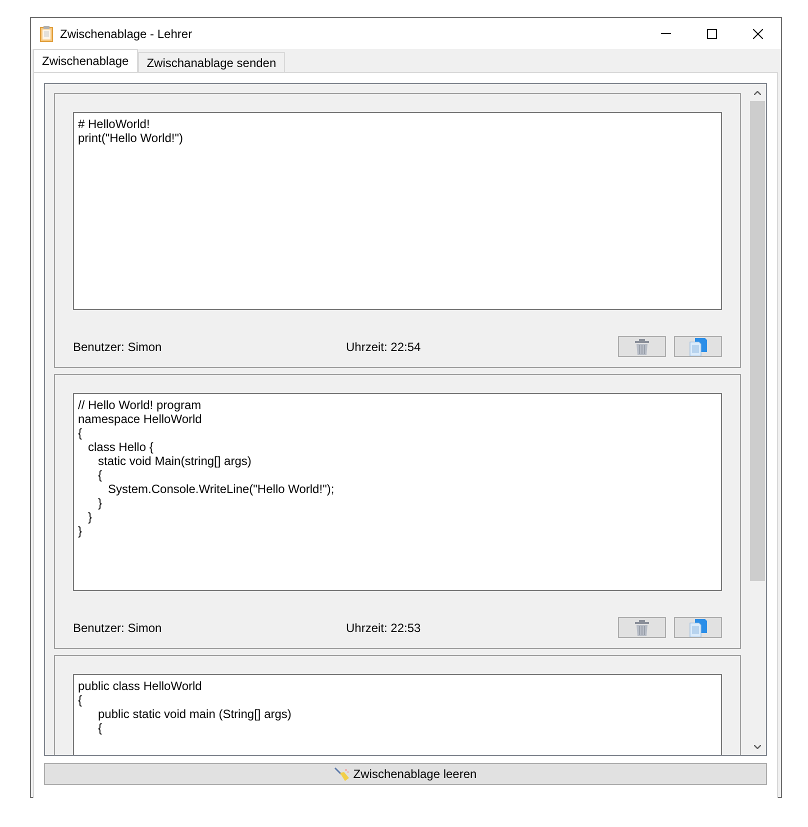 The image size is (808, 827). Describe the element at coordinates (185, 707) in the screenshot. I see `code-text: public class HelloWorld { public static void main (String[] args) {` at that location.